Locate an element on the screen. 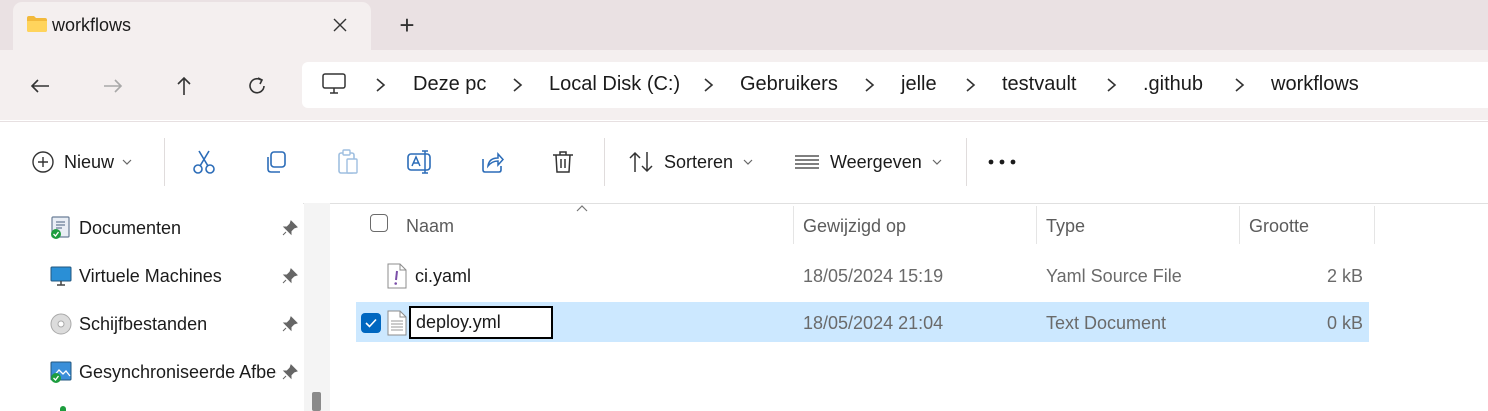  folder-icon is located at coordinates (37, 24).